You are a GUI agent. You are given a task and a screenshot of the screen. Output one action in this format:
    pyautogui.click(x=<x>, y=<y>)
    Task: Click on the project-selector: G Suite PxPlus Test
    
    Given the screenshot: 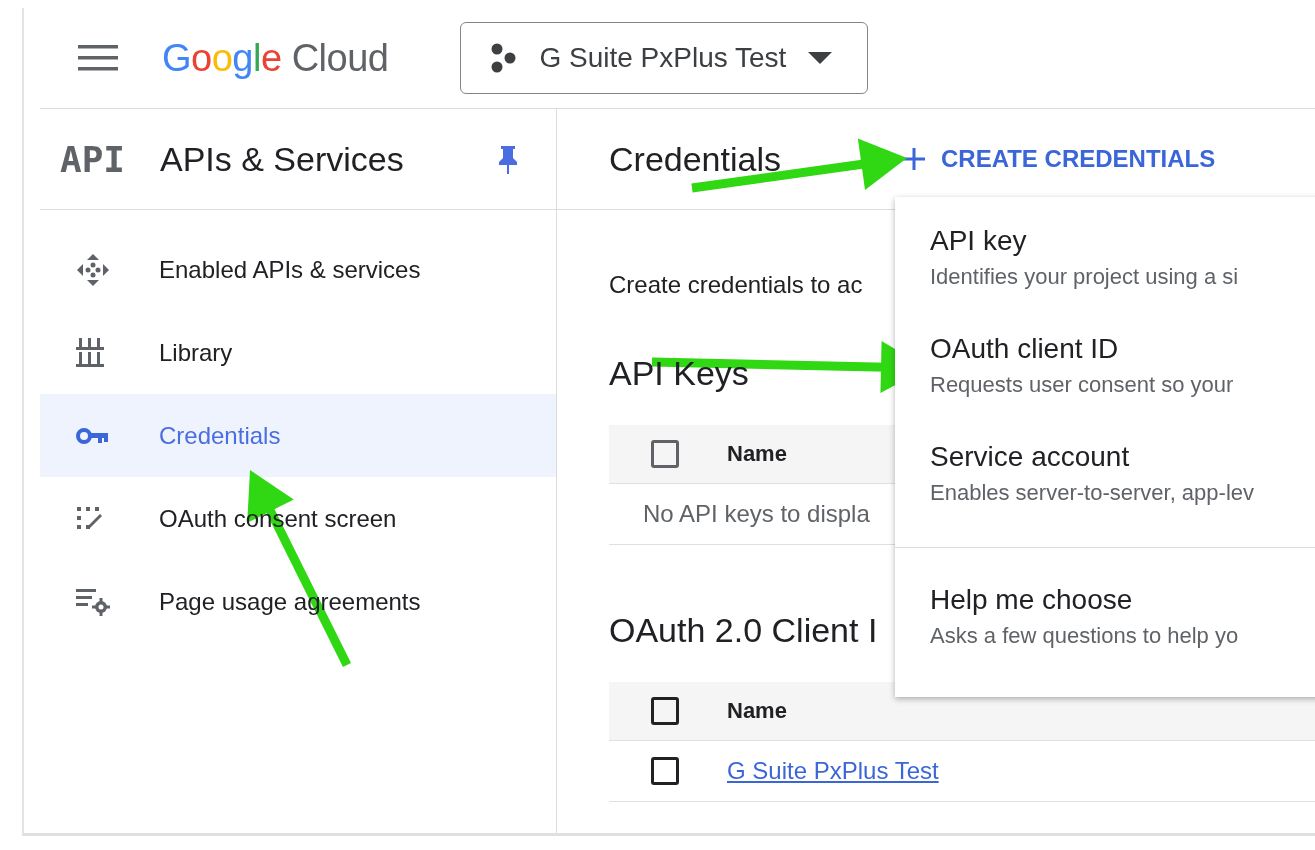 What is the action you would take?
    pyautogui.click(x=664, y=58)
    